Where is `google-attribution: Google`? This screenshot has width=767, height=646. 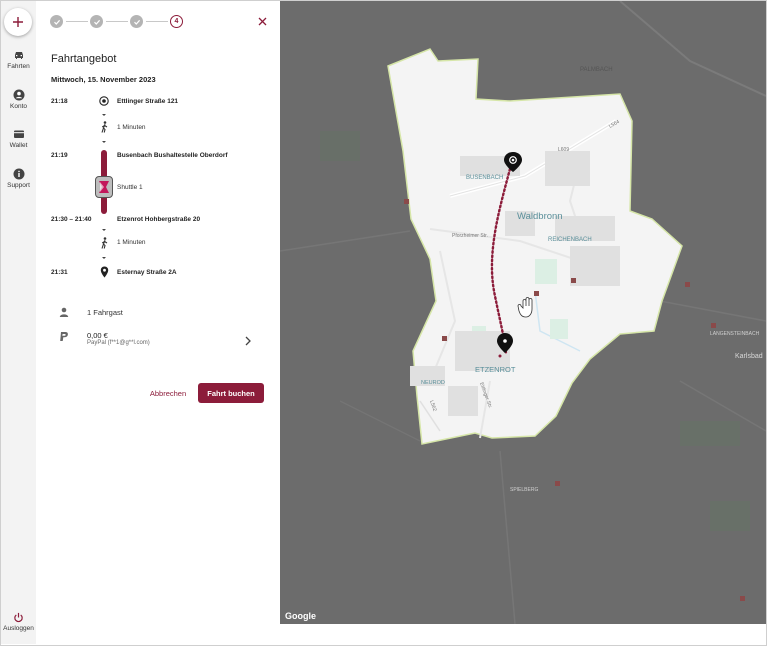
google-attribution: Google is located at coordinates (300, 616).